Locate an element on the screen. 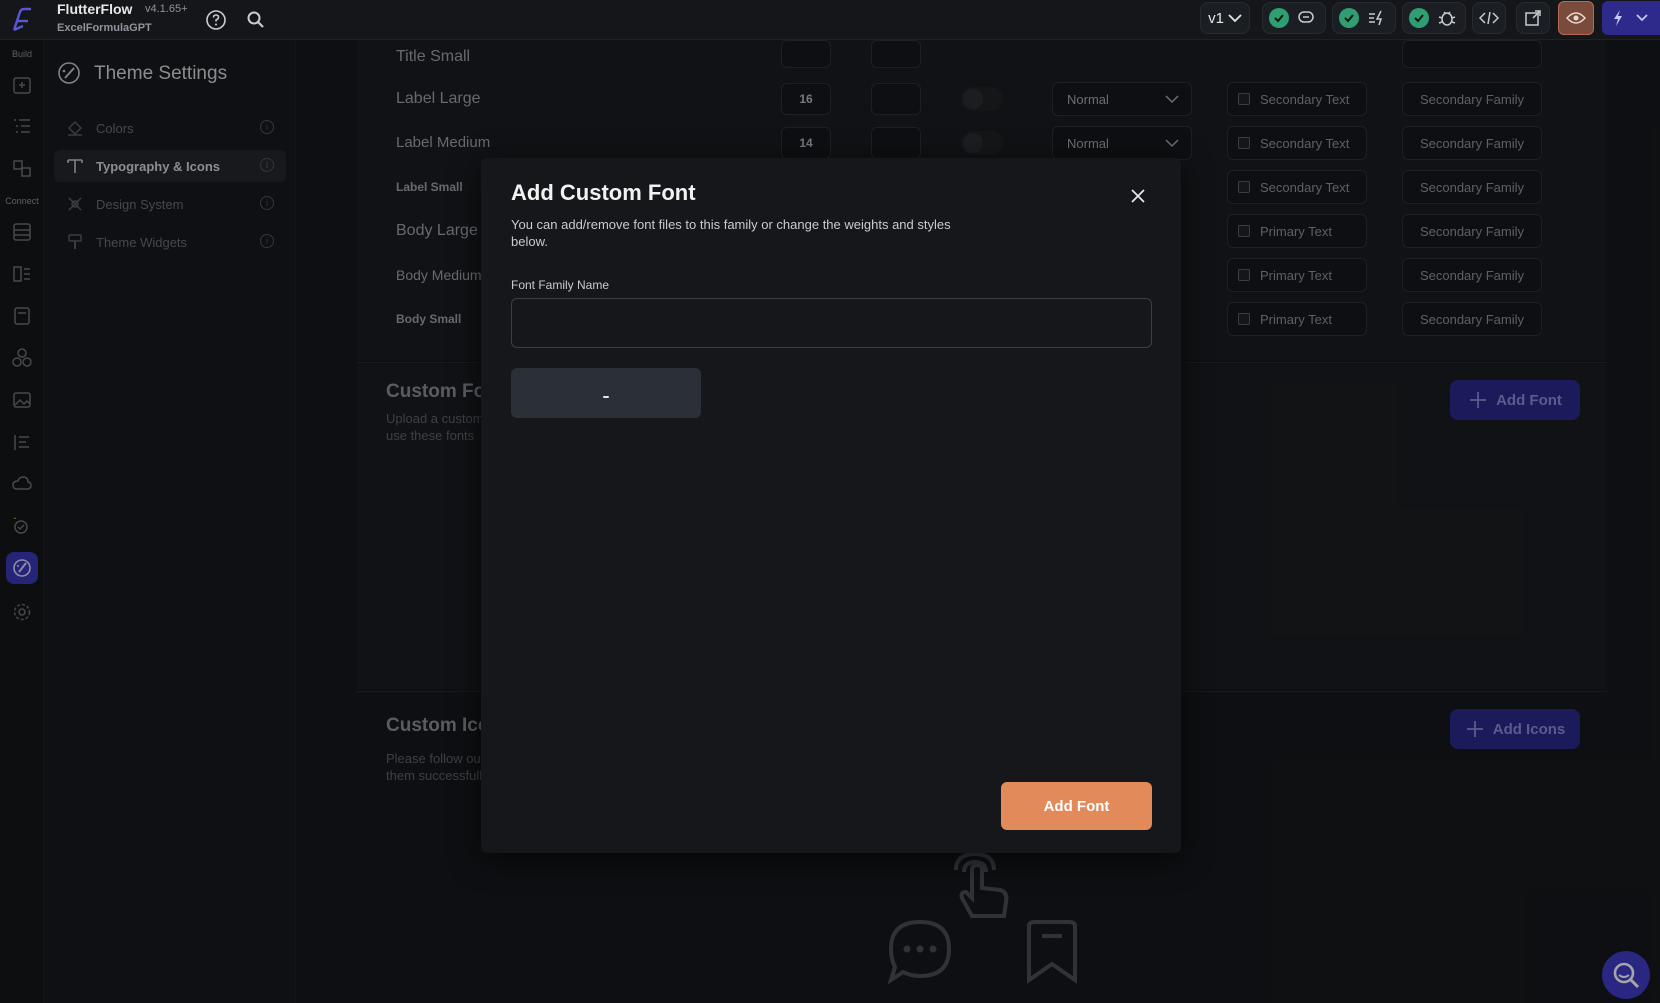  search-icon is located at coordinates (256, 20).